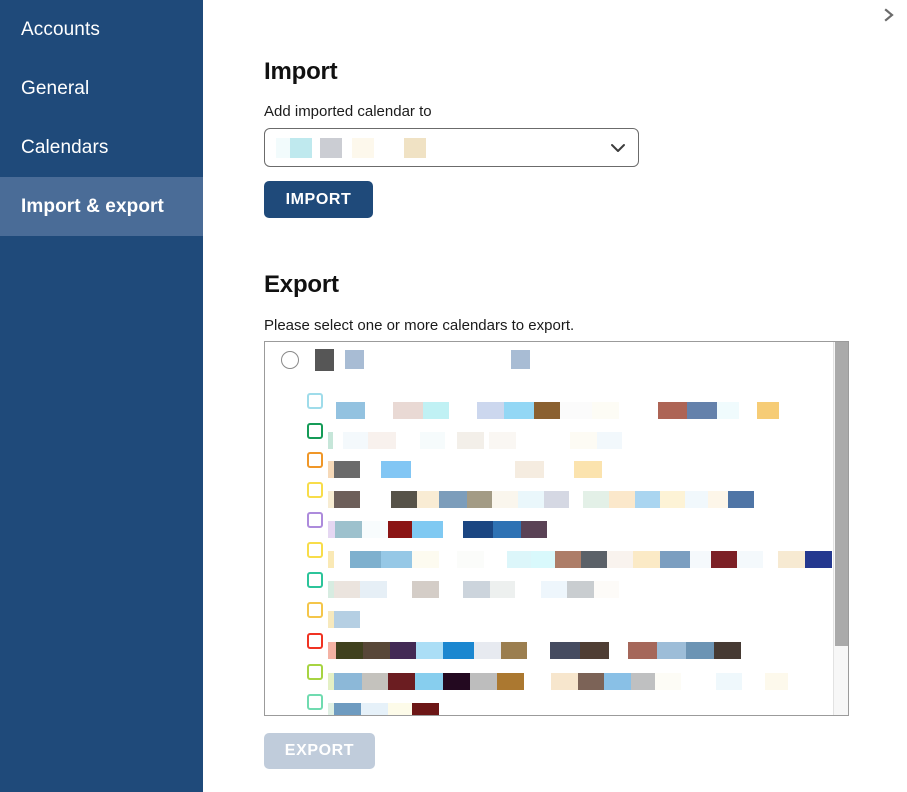  What do you see at coordinates (101, 29) in the screenshot?
I see `sidebar-item-accounts: Accounts` at bounding box center [101, 29].